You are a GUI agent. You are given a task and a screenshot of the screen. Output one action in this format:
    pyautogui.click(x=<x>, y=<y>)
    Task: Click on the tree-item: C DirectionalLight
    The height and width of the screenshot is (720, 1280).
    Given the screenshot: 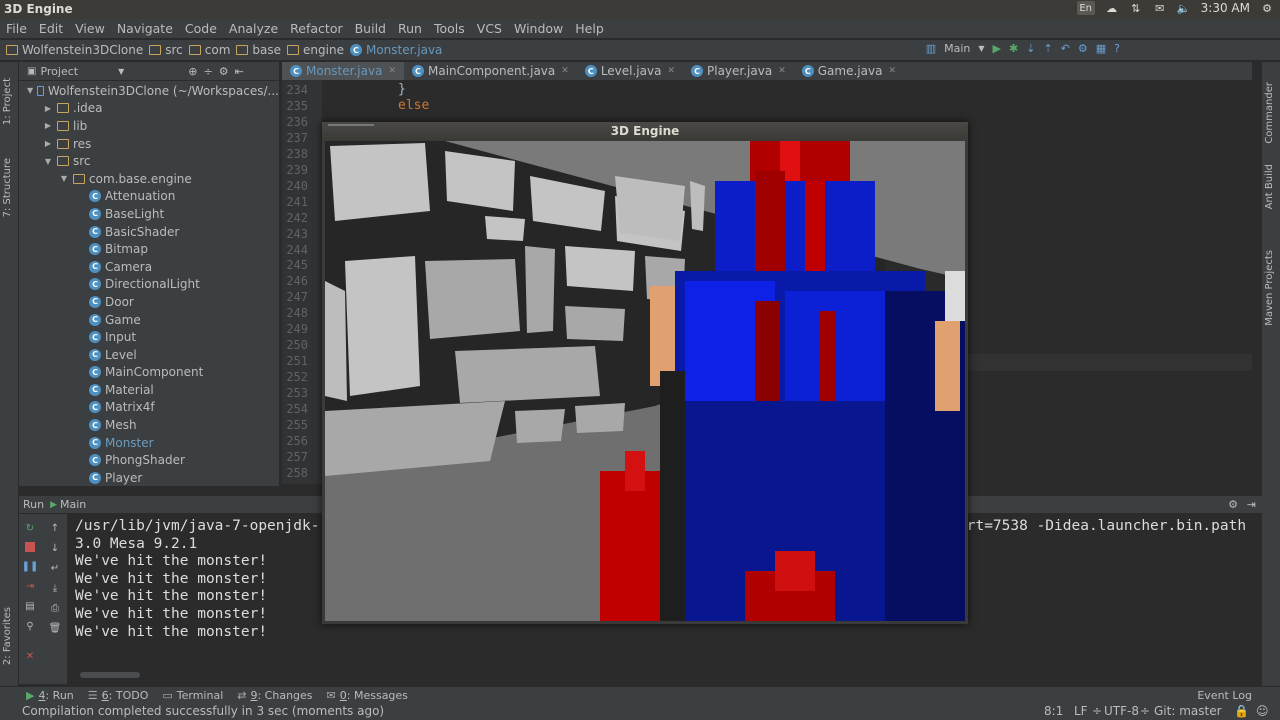 What is the action you would take?
    pyautogui.click(x=149, y=285)
    